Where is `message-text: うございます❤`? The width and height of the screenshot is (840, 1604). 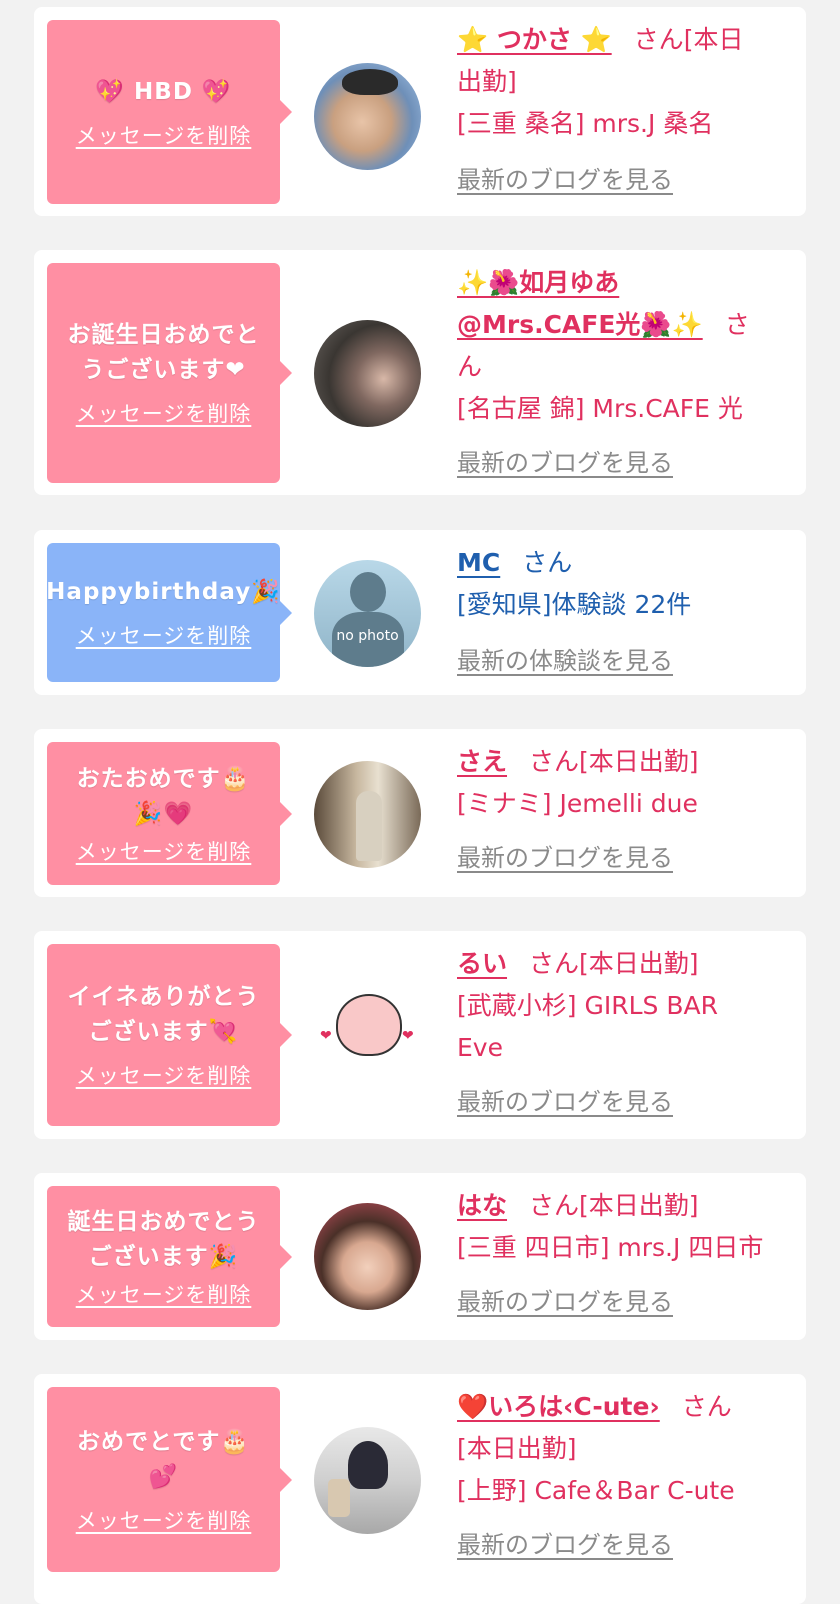
message-text: うございます❤ is located at coordinates (163, 370).